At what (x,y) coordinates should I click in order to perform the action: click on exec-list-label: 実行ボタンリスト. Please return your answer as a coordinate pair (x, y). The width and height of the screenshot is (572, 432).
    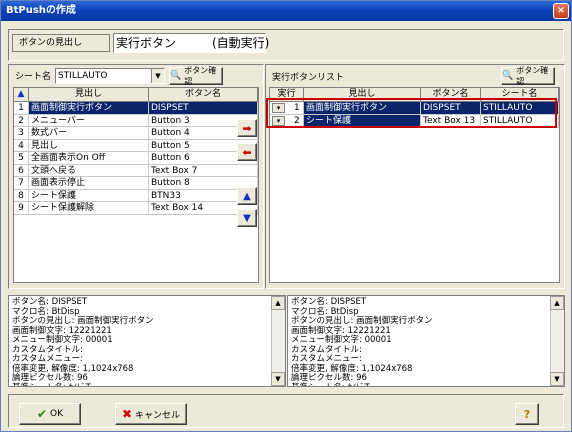
    Looking at the image, I should click on (308, 78).